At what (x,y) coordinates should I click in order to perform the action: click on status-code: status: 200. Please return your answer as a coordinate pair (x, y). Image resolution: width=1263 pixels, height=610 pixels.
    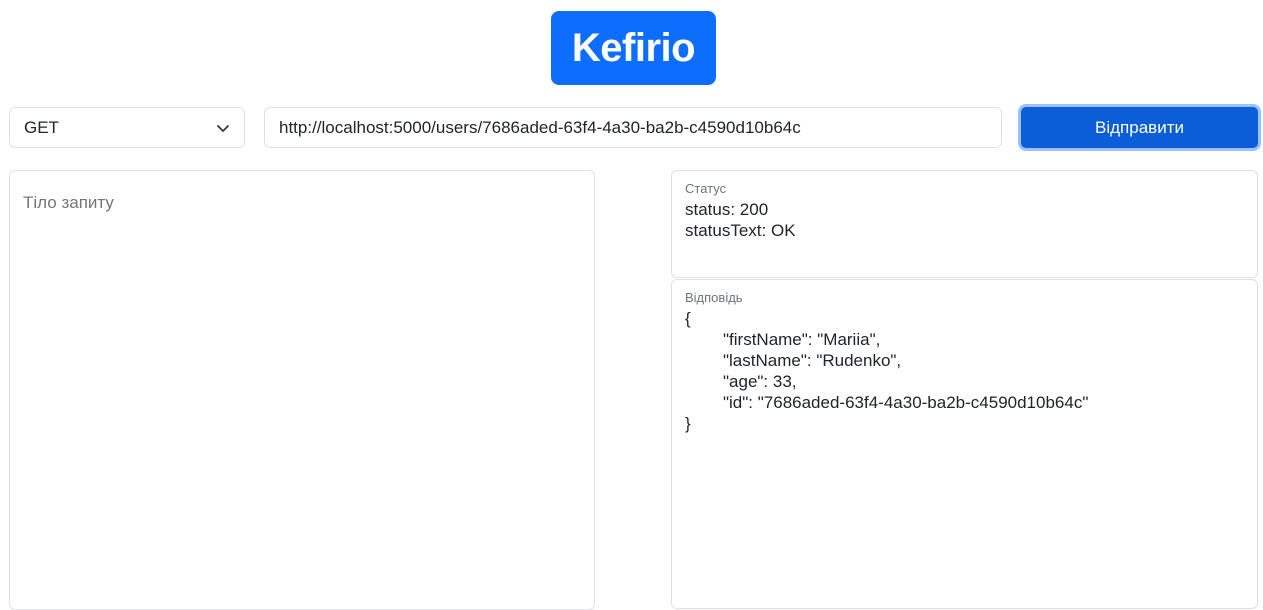
    Looking at the image, I should click on (727, 209).